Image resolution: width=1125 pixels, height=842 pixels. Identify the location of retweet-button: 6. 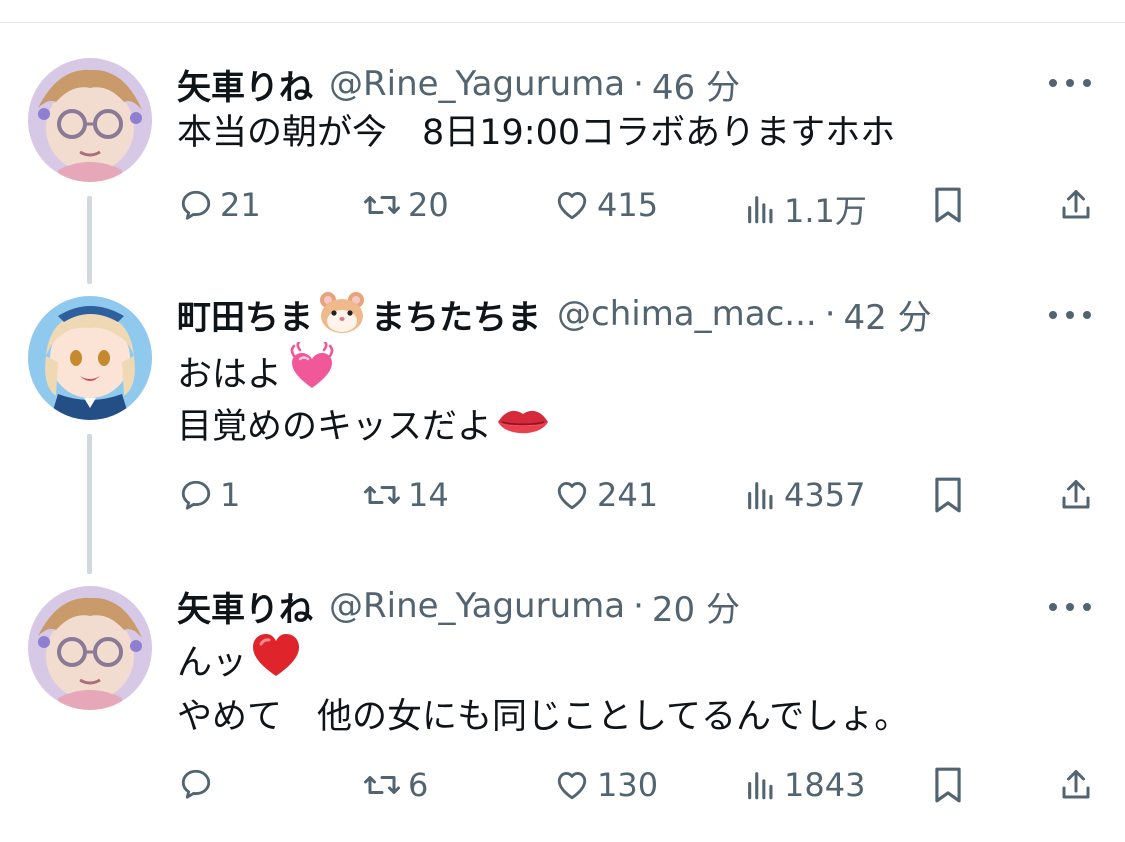
(395, 785).